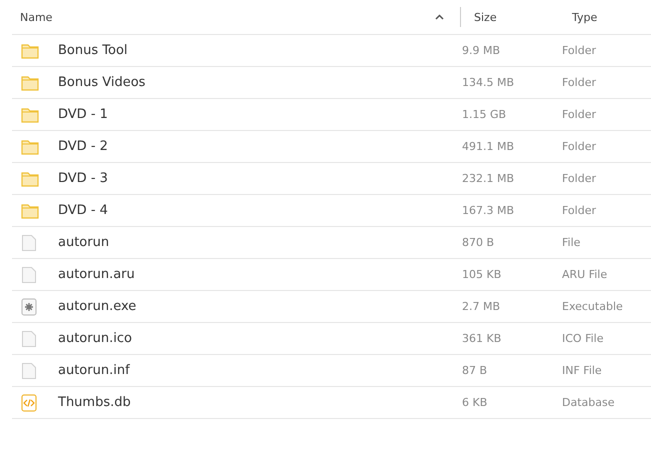 The height and width of the screenshot is (453, 651). Describe the element at coordinates (260, 338) in the screenshot. I see `file-name: autorun.ico` at that location.